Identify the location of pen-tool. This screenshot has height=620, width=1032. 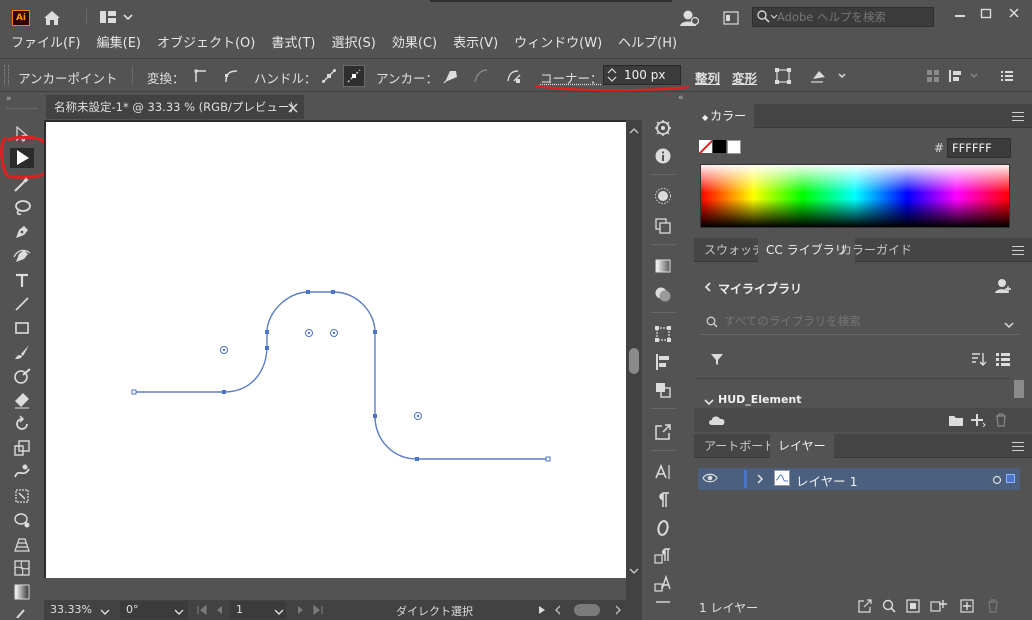
(22, 232).